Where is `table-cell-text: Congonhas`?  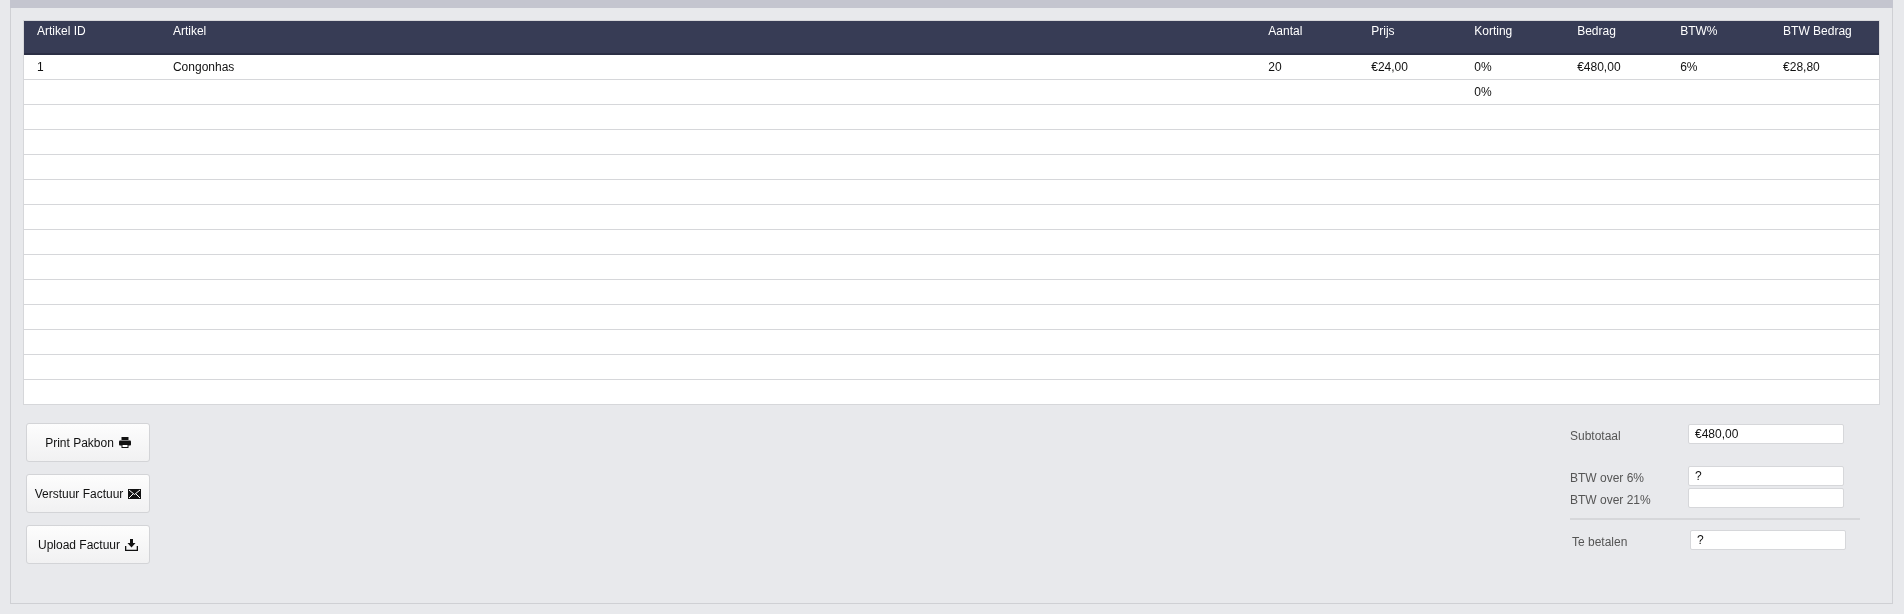
table-cell-text: Congonhas is located at coordinates (203, 67).